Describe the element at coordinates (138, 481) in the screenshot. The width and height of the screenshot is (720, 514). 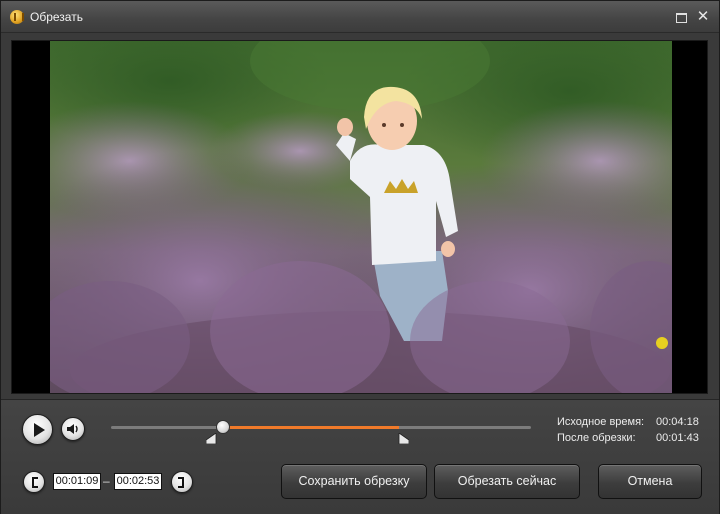
I see `trim-end-input: 00:02:53` at that location.